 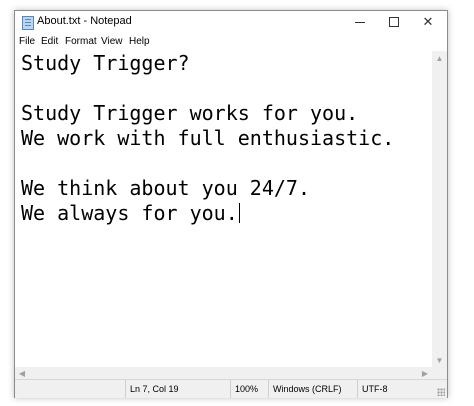 I want to click on resize-grip-icon, so click(x=441, y=392).